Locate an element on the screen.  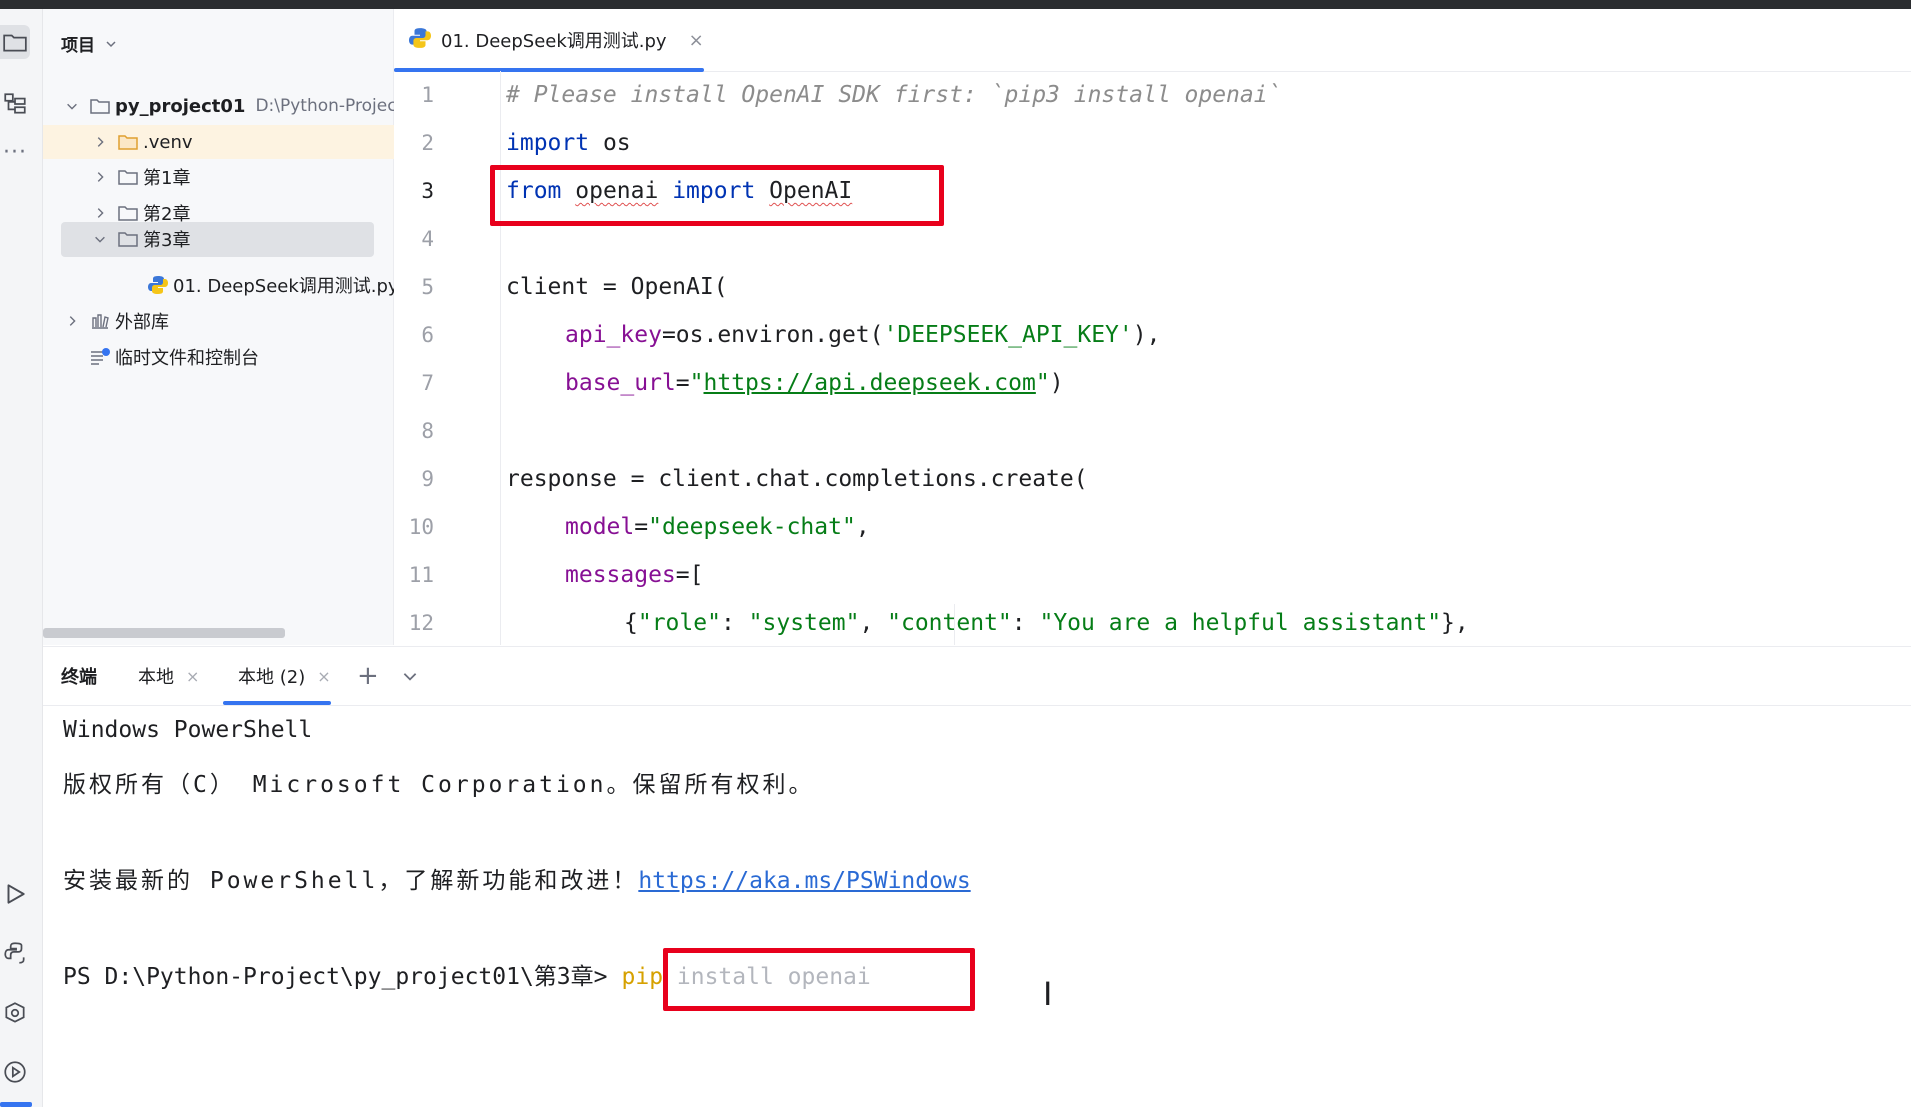
python-console-button is located at coordinates (15, 953).